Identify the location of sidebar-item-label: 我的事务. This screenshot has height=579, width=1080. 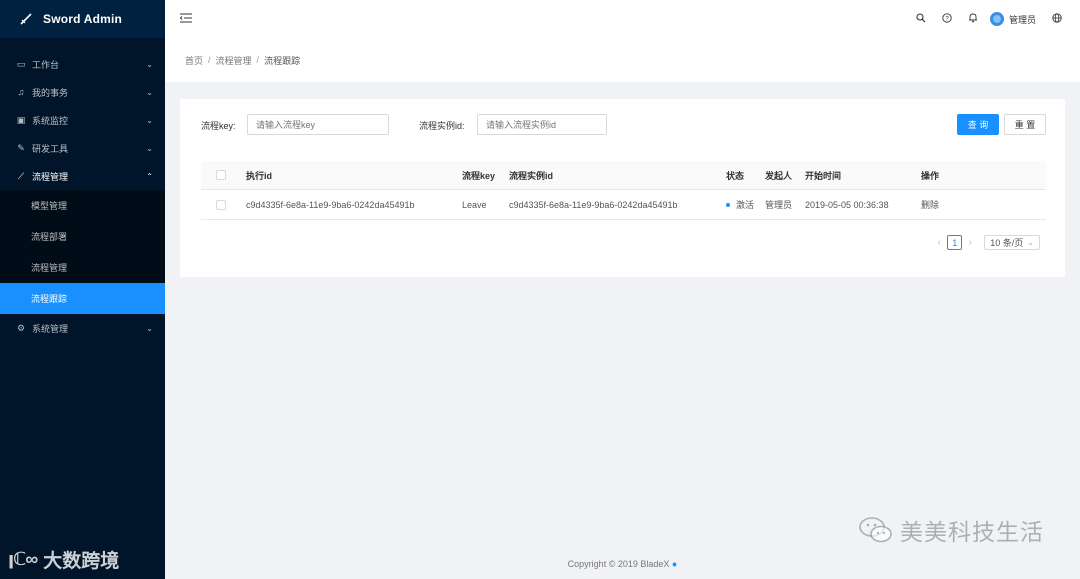
(50, 92).